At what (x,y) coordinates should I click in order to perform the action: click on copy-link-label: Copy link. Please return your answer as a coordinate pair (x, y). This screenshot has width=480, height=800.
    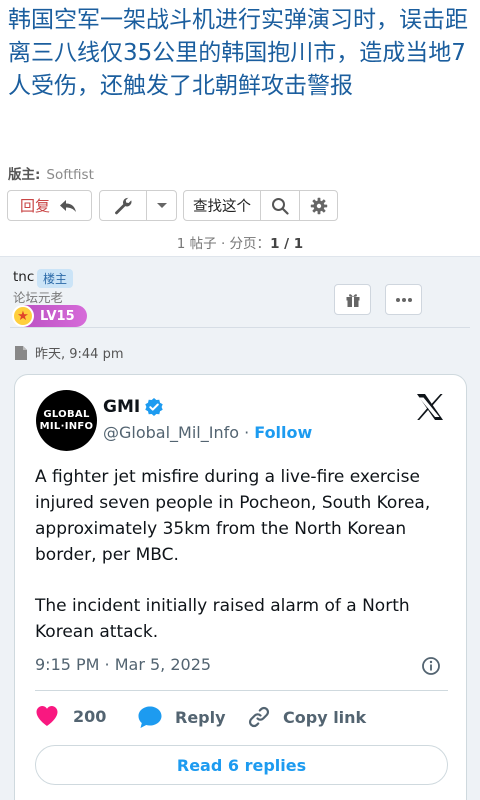
    Looking at the image, I should click on (325, 717).